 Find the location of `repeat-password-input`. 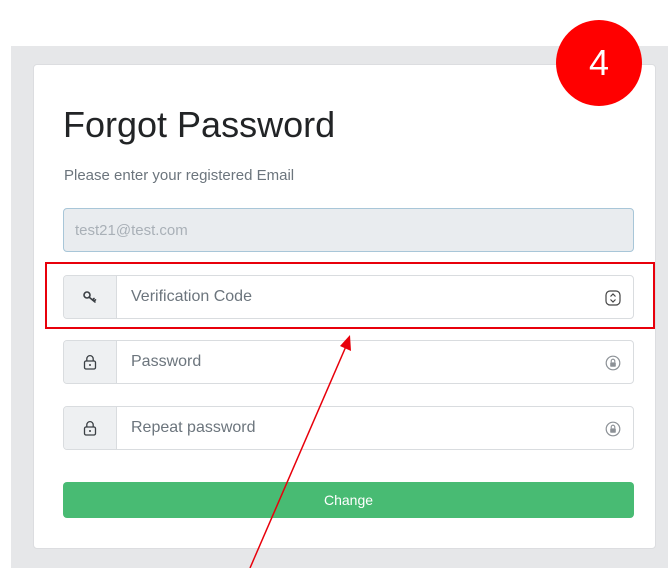

repeat-password-input is located at coordinates (352, 428).